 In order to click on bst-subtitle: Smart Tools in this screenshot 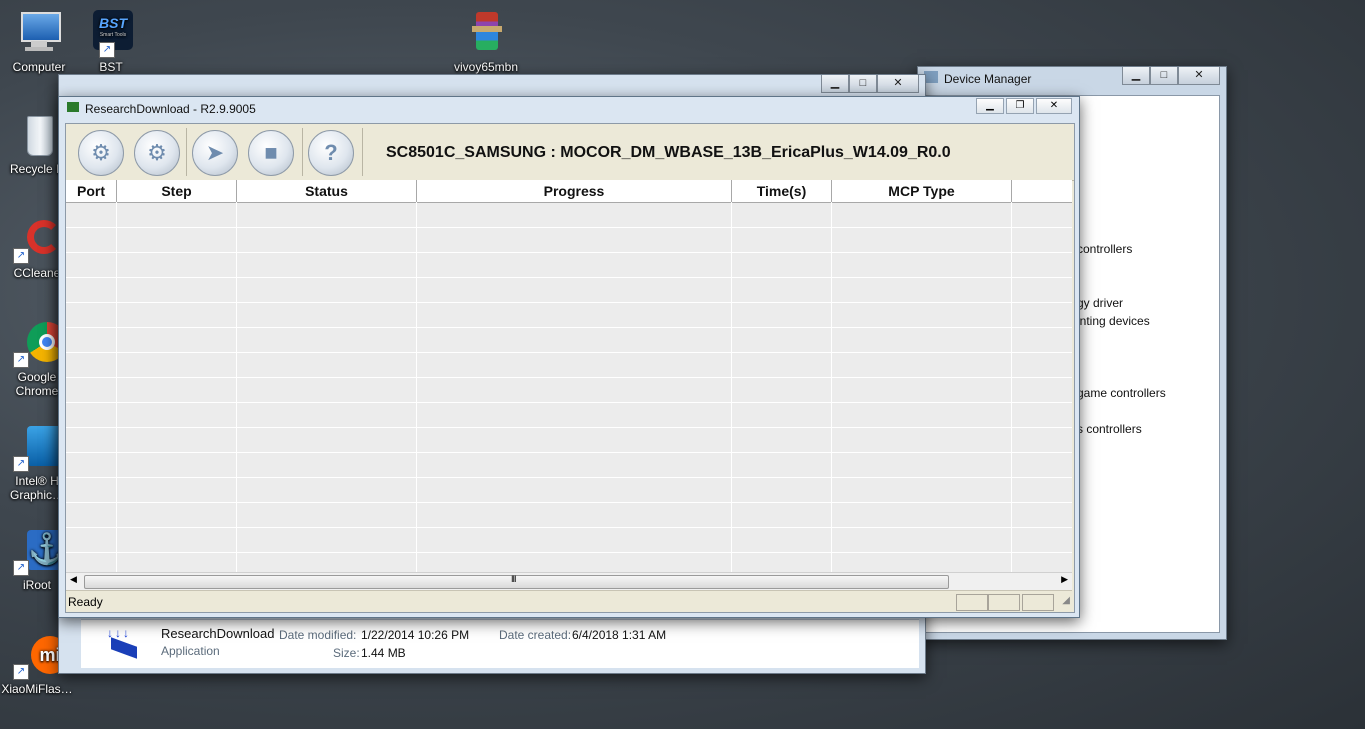, I will do `click(113, 35)`.